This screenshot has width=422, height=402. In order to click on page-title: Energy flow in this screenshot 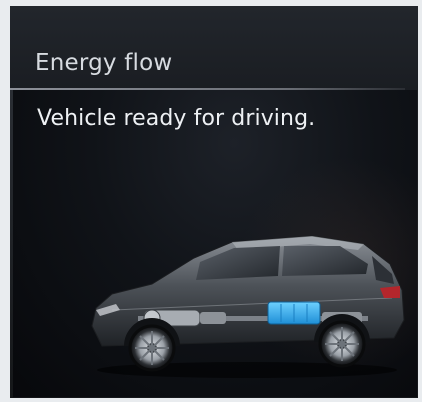, I will do `click(104, 63)`.